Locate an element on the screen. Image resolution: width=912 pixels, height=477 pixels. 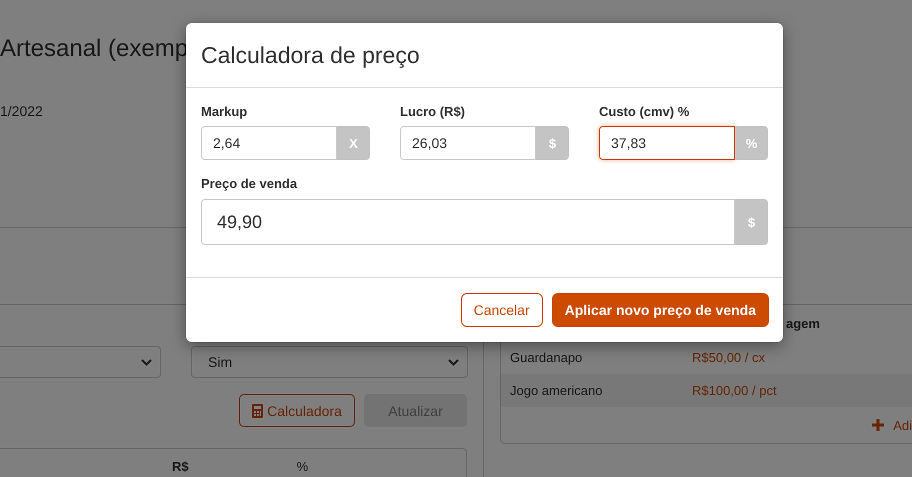
column-header: % is located at coordinates (302, 467).